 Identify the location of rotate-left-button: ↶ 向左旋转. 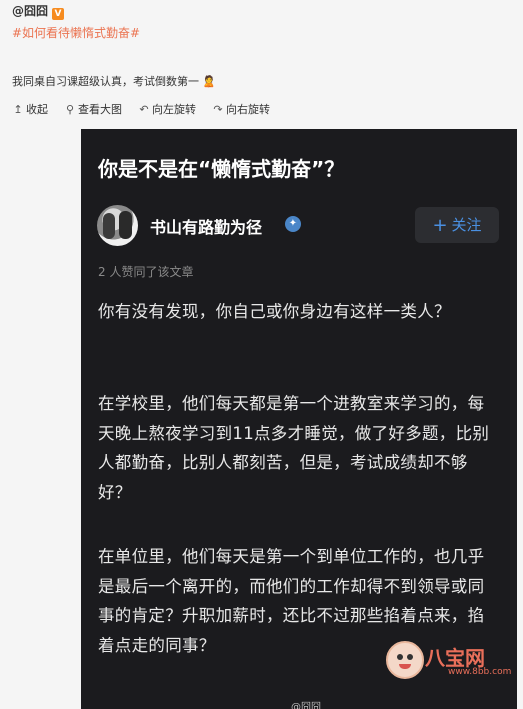
(167, 109).